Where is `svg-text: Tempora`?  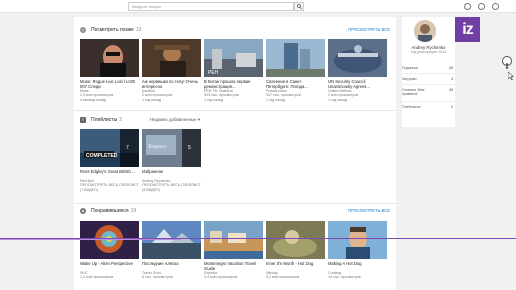 svg-text: Tempora is located at coordinates (157, 147).